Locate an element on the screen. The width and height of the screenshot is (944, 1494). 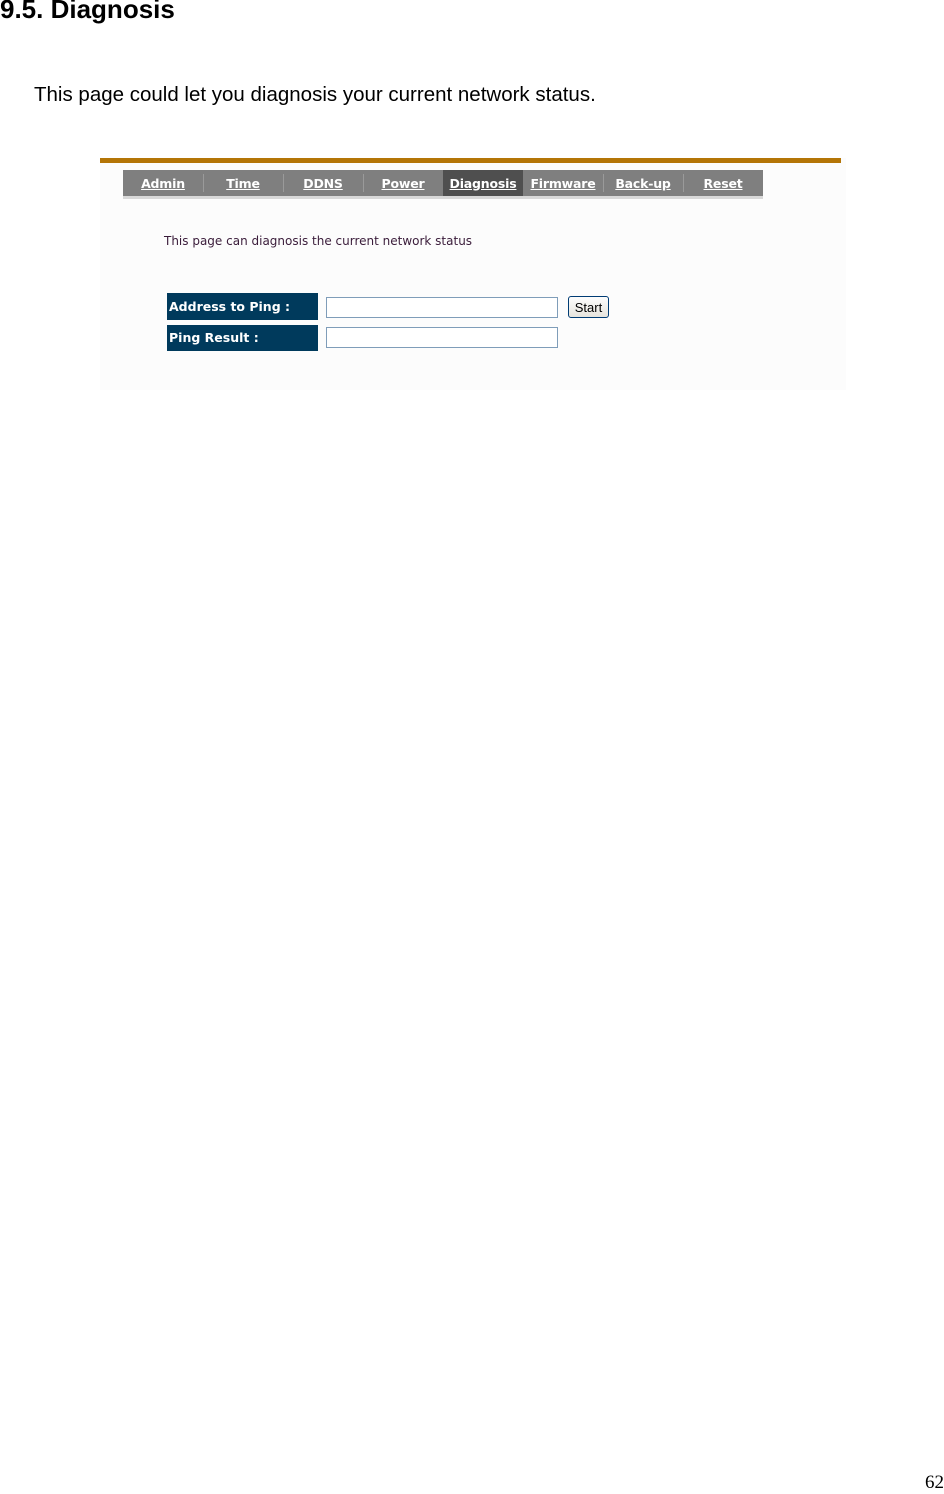
address-to-ping-label: Address to Ping : is located at coordinates (242, 306).